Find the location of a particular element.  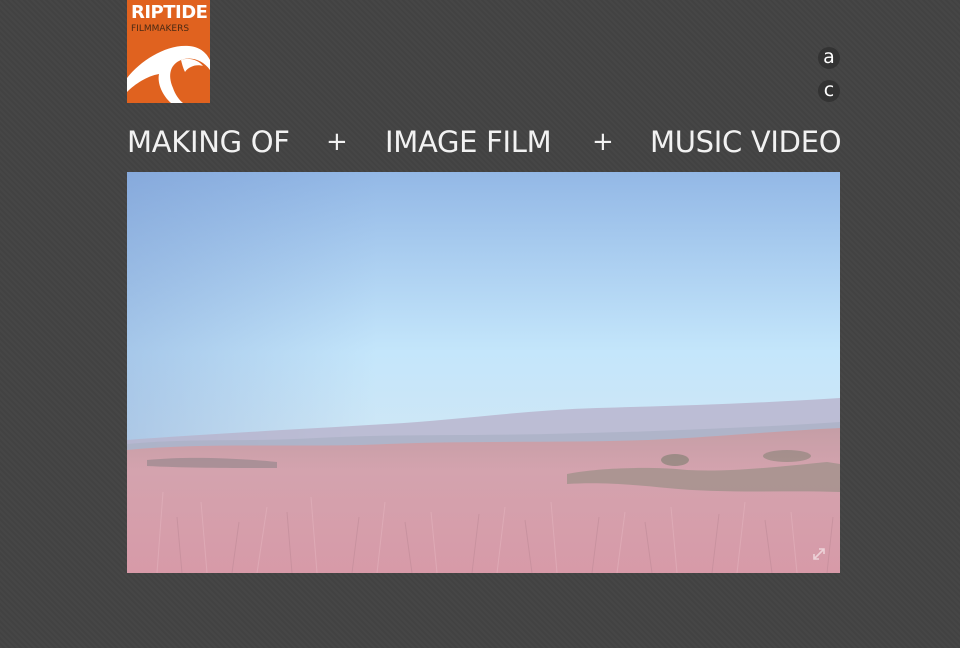

main-nav: MAKING OF + IMAGE FILM + MUSIC VIDEO is located at coordinates (484, 142).